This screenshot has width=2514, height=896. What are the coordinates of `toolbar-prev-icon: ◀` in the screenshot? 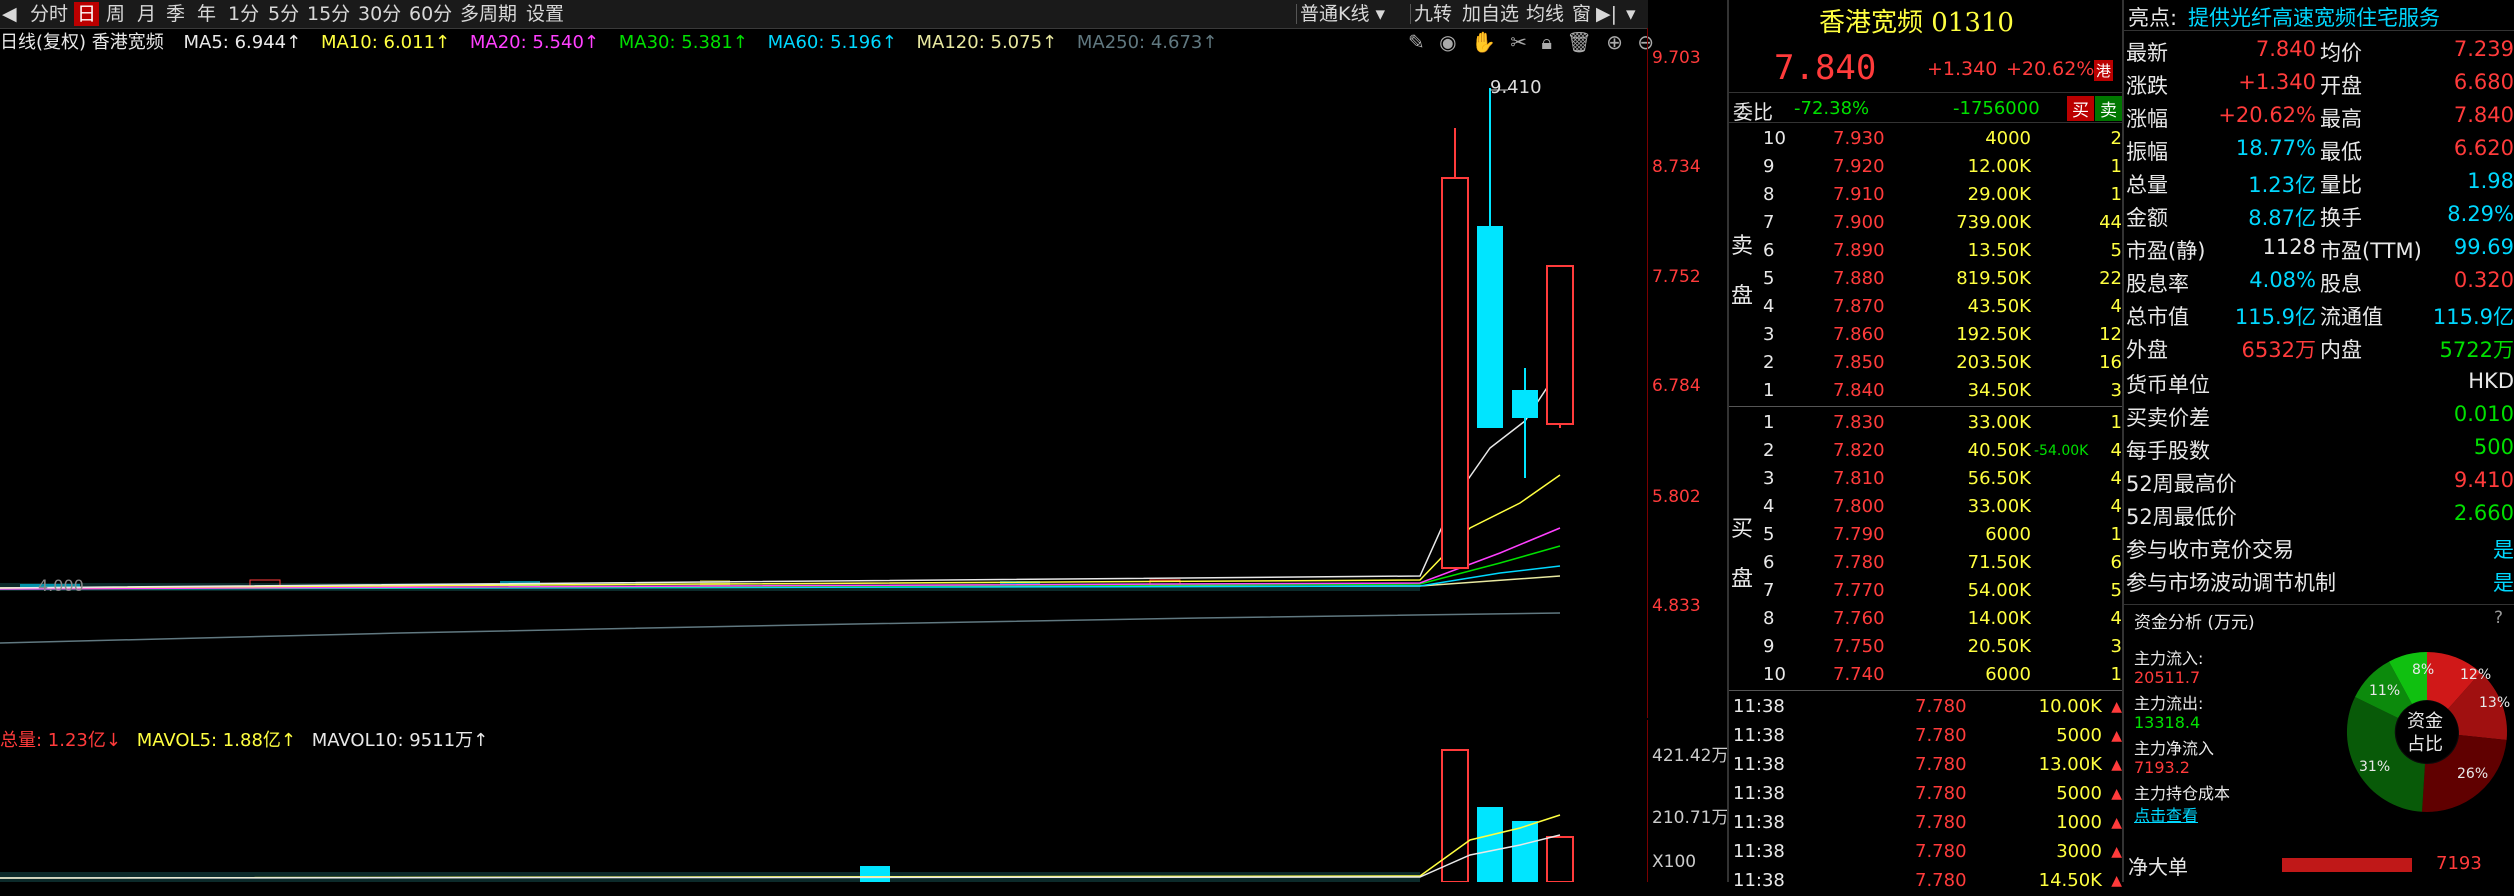 It's located at (9, 14).